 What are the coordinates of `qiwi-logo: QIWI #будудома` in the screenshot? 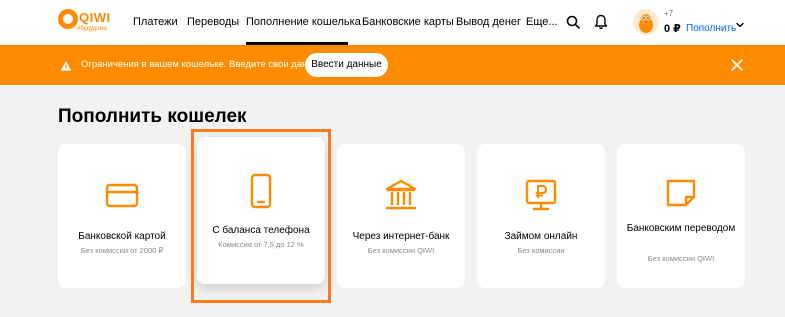 It's located at (88, 23).